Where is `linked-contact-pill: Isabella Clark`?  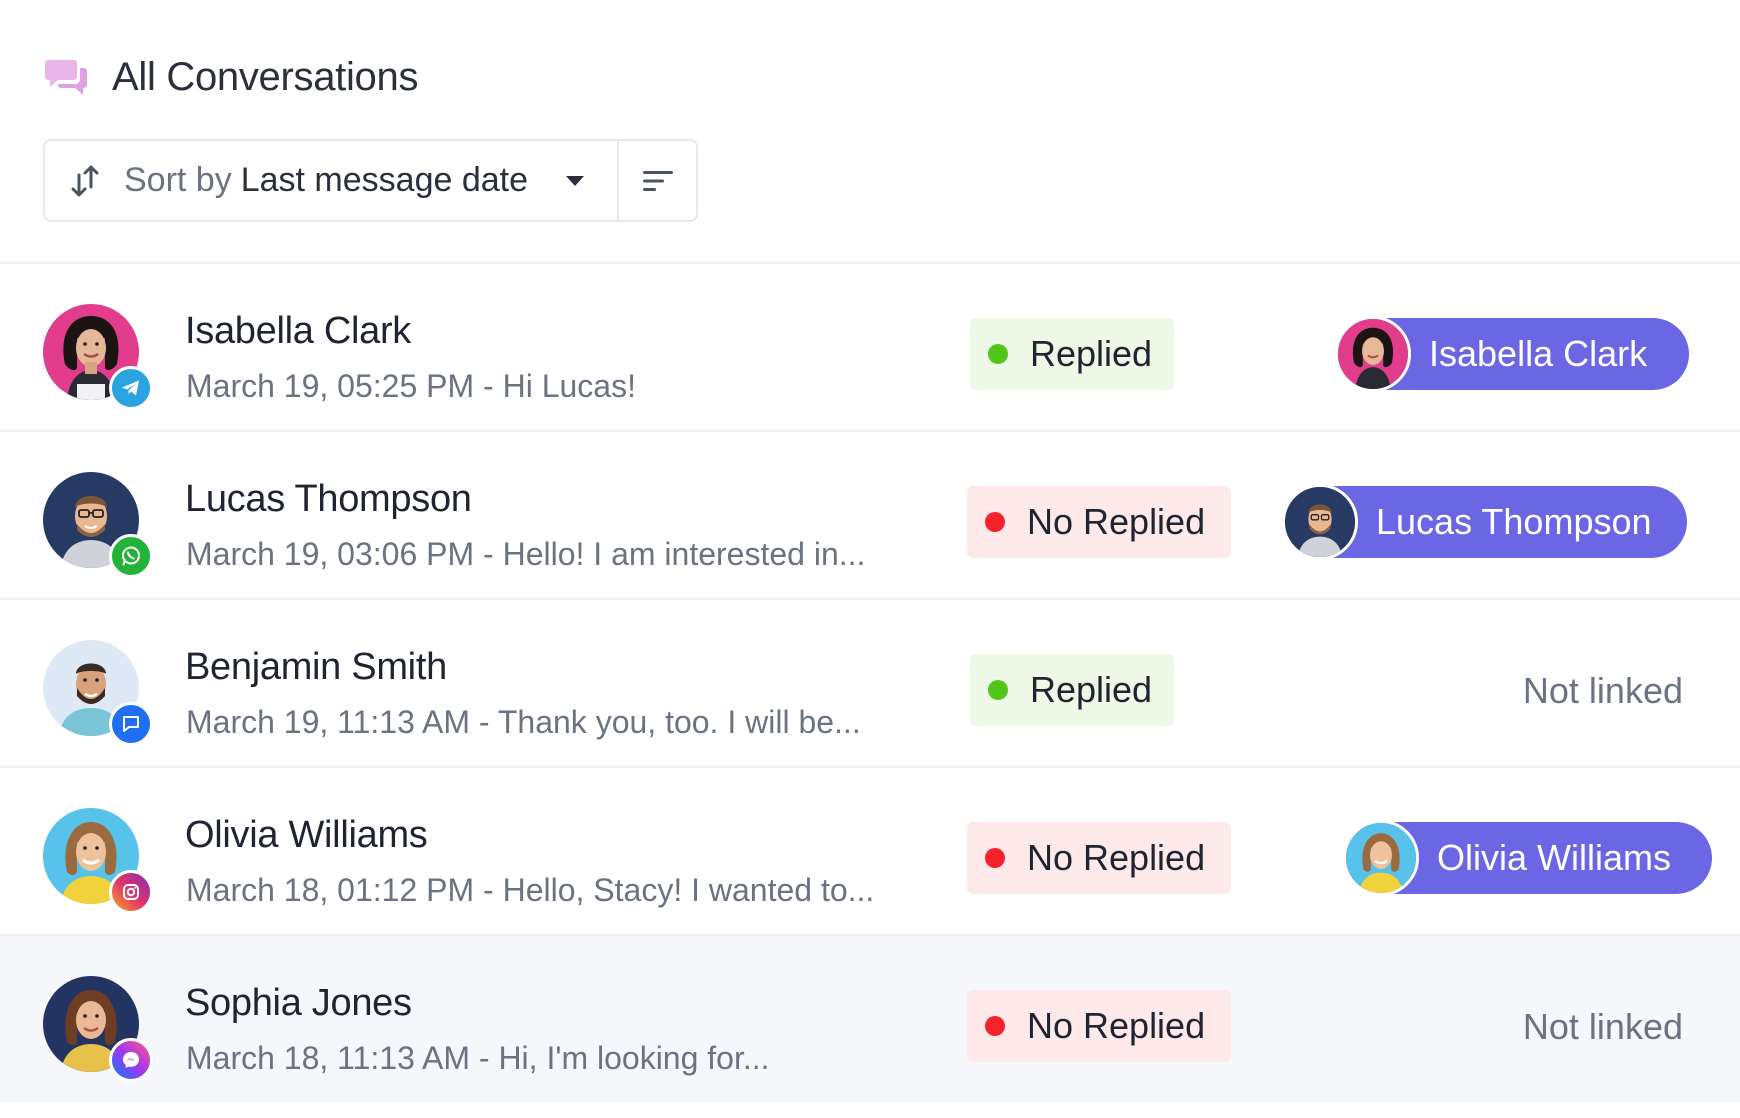
linked-contact-pill: Isabella Clark is located at coordinates (1512, 354).